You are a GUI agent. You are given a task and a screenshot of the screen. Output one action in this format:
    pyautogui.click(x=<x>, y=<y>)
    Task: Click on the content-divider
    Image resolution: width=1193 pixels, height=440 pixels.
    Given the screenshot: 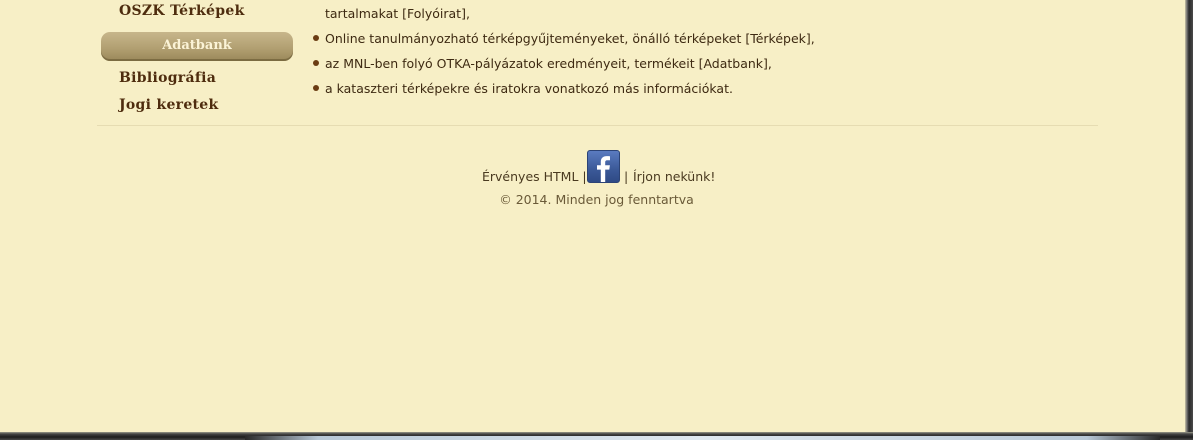 What is the action you would take?
    pyautogui.click(x=597, y=125)
    